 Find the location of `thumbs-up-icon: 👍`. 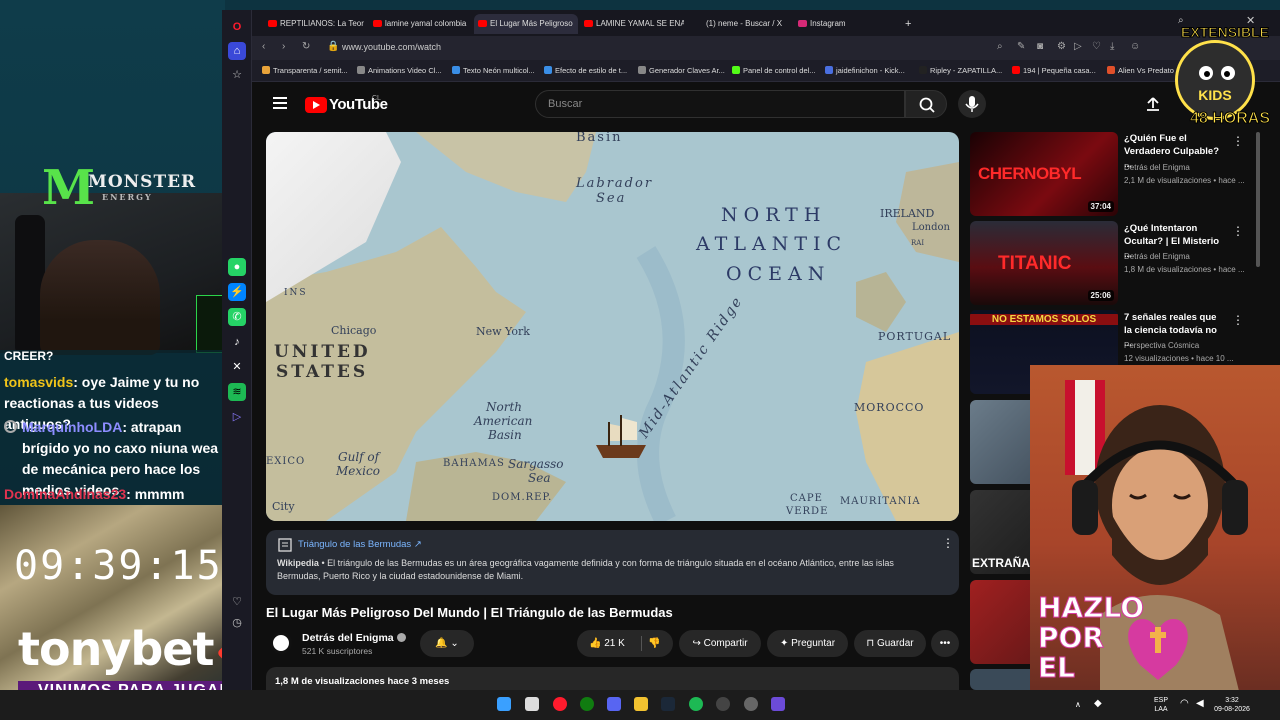

thumbs-up-icon: 👍 is located at coordinates (595, 643).